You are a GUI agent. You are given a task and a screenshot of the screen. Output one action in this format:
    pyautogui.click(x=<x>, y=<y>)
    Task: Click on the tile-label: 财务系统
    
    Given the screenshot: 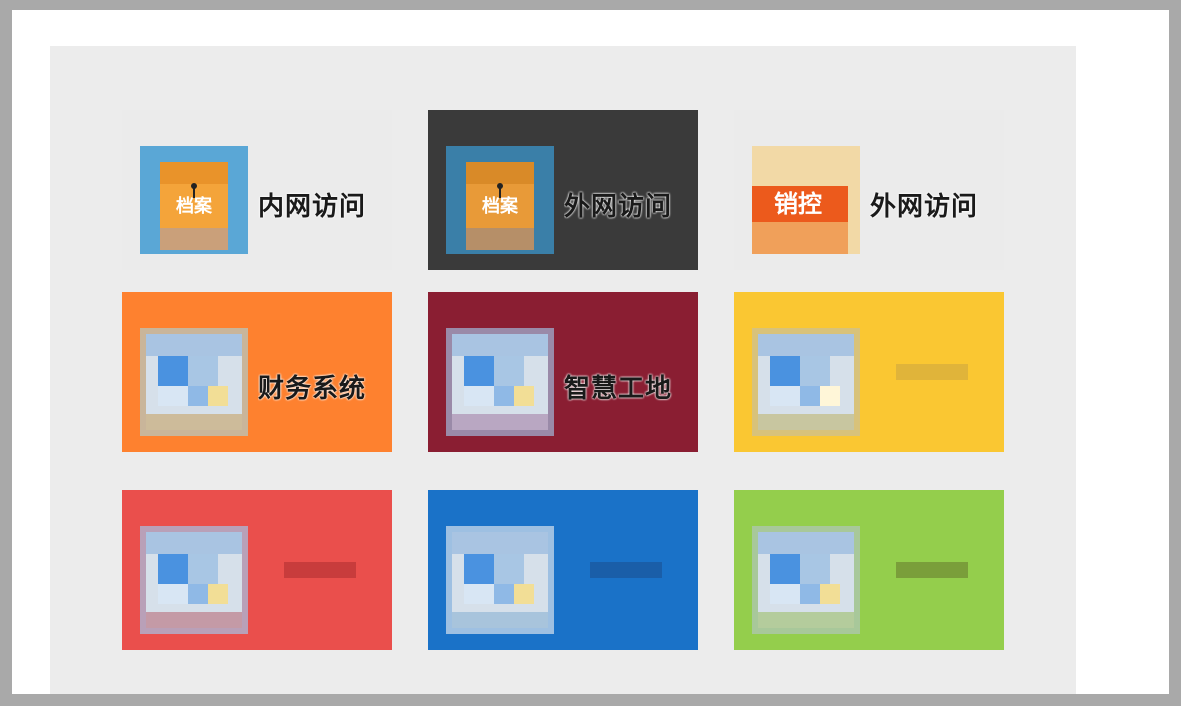 What is the action you would take?
    pyautogui.click(x=312, y=389)
    